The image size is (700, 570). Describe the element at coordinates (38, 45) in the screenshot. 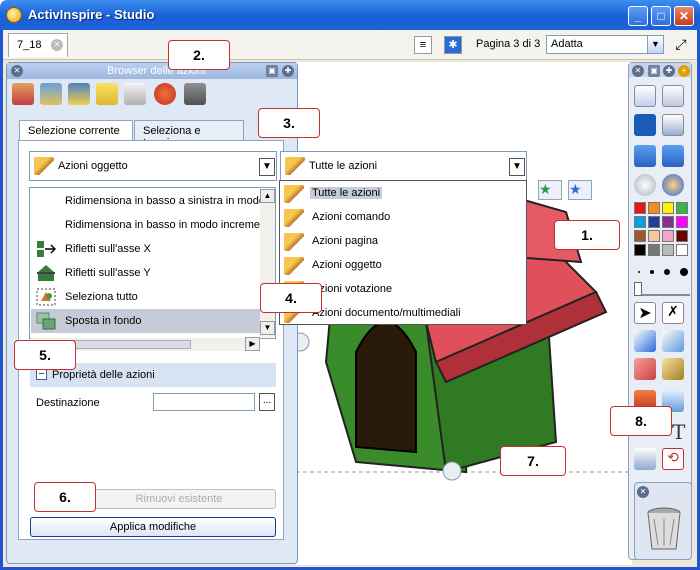

I see `document-tab: 7_18 ✕` at that location.